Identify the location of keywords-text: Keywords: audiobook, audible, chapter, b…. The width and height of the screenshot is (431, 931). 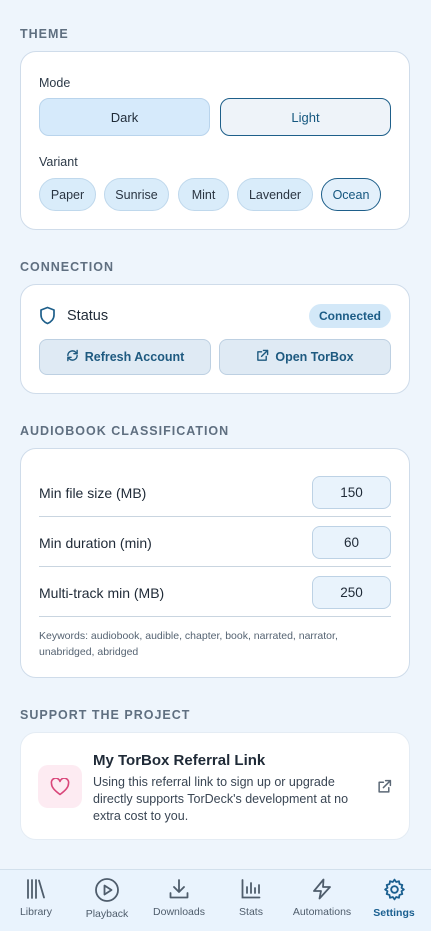
(188, 644).